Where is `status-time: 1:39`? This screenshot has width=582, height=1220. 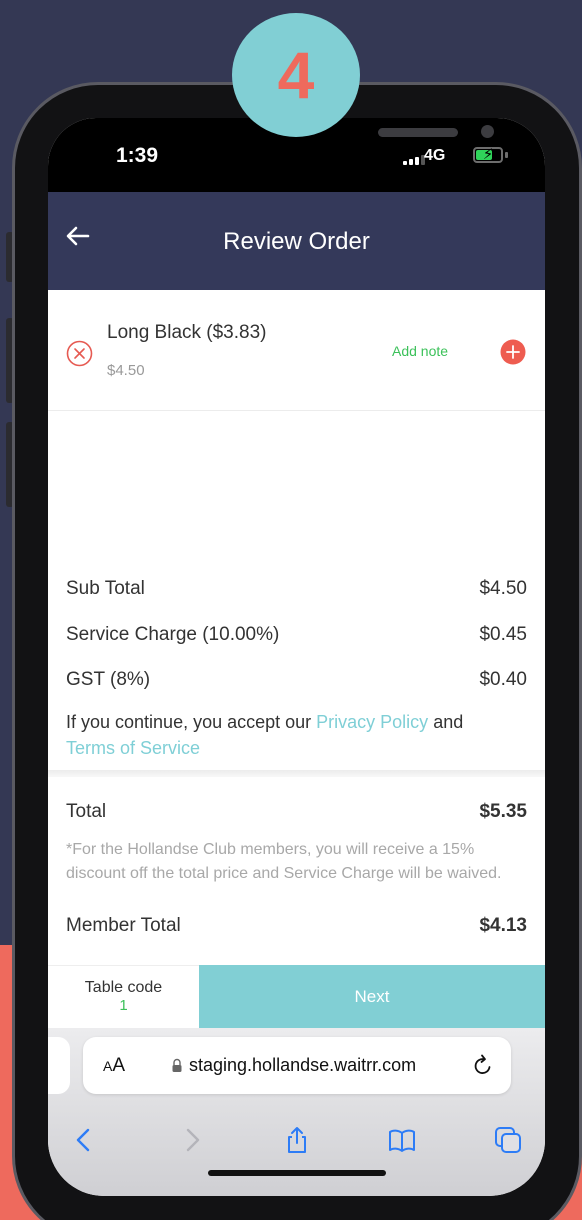
status-time: 1:39 is located at coordinates (137, 155).